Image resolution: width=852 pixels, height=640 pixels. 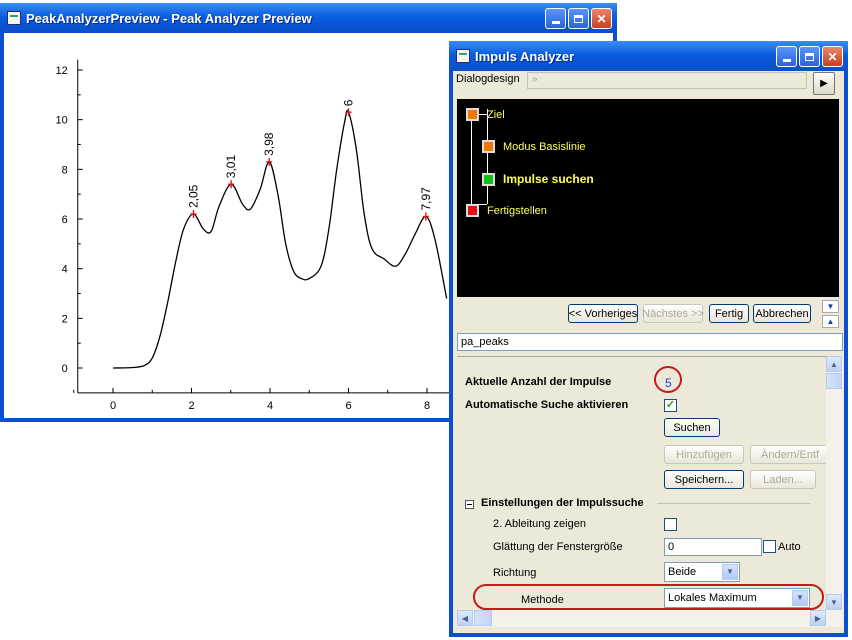 What do you see at coordinates (786, 56) in the screenshot?
I see `analyzer-minimize-button` at bounding box center [786, 56].